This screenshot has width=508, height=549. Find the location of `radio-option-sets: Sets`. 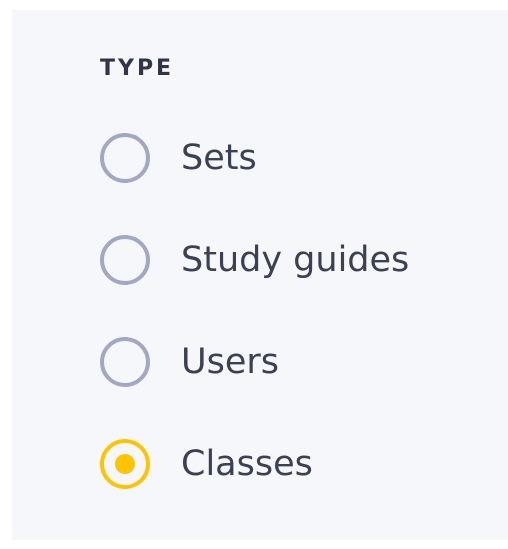

radio-option-sets: Sets is located at coordinates (295, 183).